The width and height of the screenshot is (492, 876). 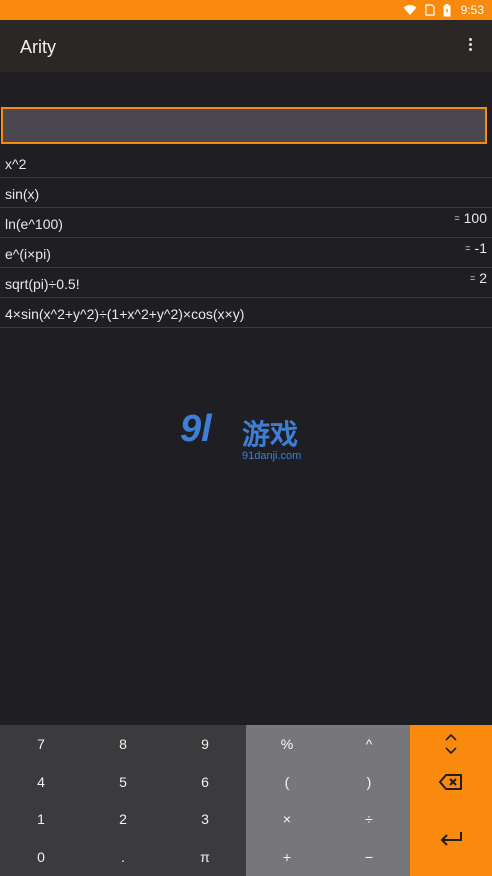 What do you see at coordinates (447, 10) in the screenshot?
I see `battery-icon` at bounding box center [447, 10].